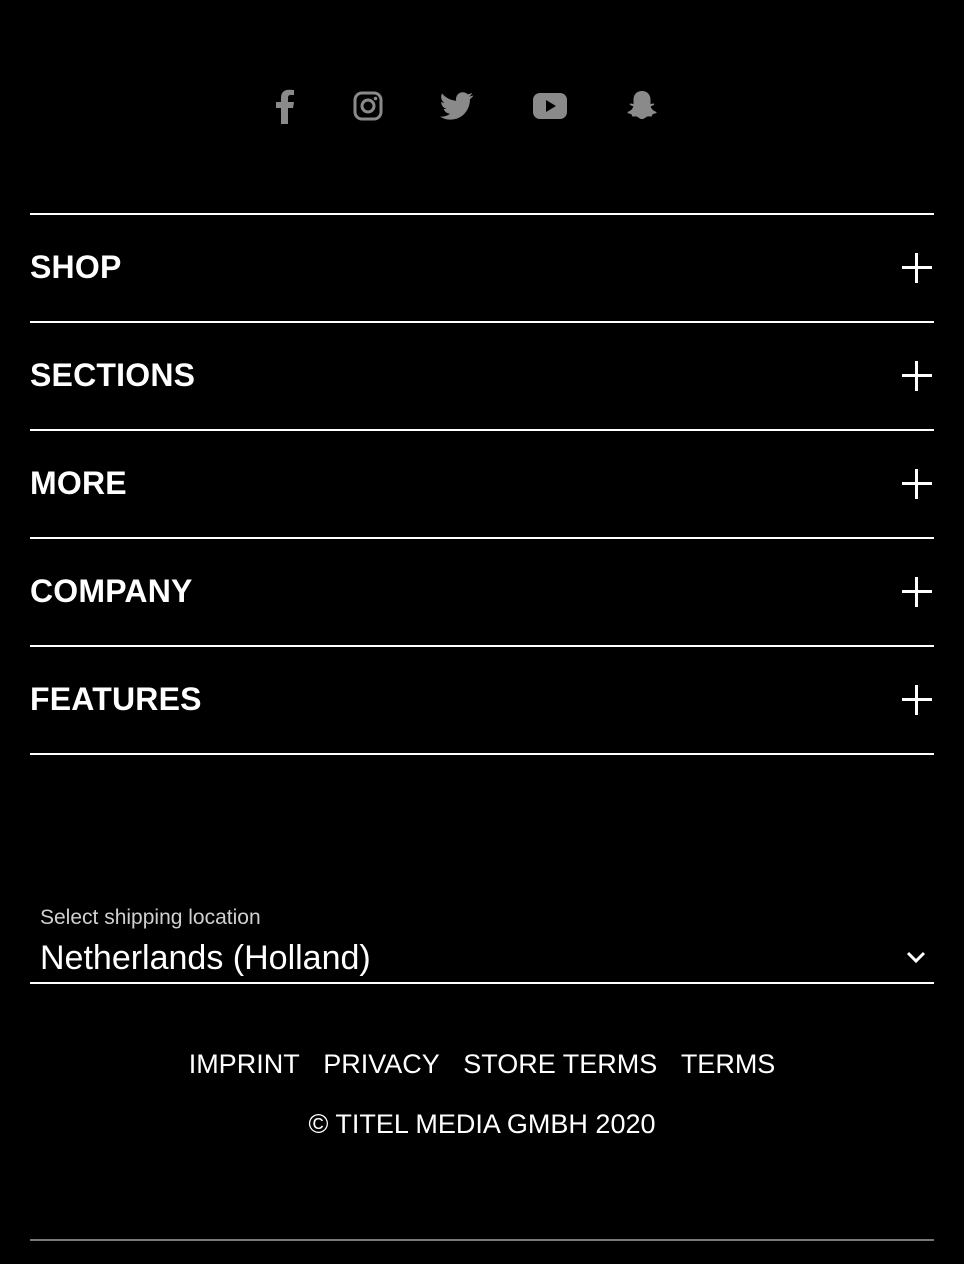  Describe the element at coordinates (111, 591) in the screenshot. I see `accordion-label-company: COMPANY` at that location.